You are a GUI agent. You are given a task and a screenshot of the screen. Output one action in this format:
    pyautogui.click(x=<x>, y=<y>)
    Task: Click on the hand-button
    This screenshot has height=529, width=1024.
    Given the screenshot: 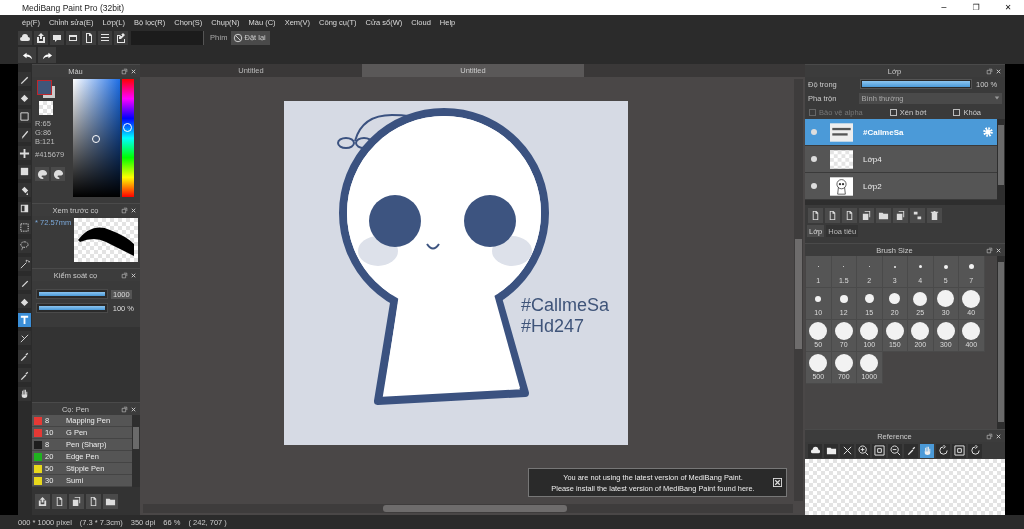 What is the action you would take?
    pyautogui.click(x=927, y=450)
    